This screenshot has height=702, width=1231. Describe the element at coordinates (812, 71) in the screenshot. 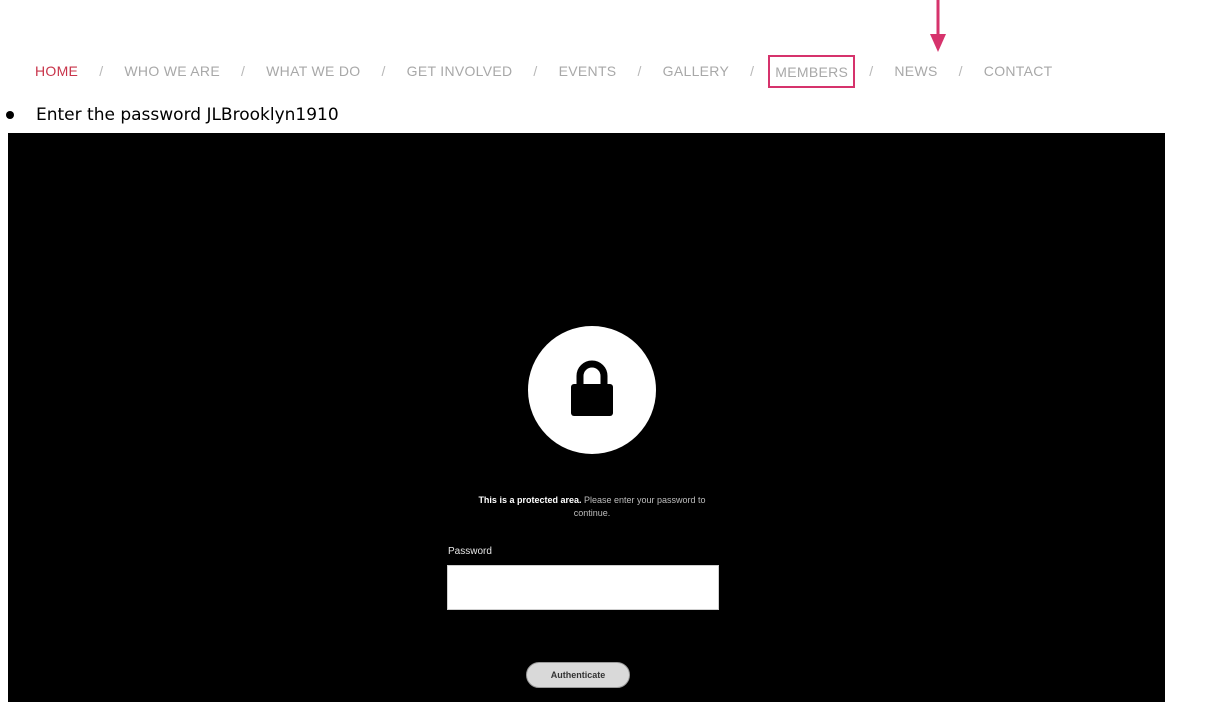

I see `nav-item-members: MEMBERS` at that location.